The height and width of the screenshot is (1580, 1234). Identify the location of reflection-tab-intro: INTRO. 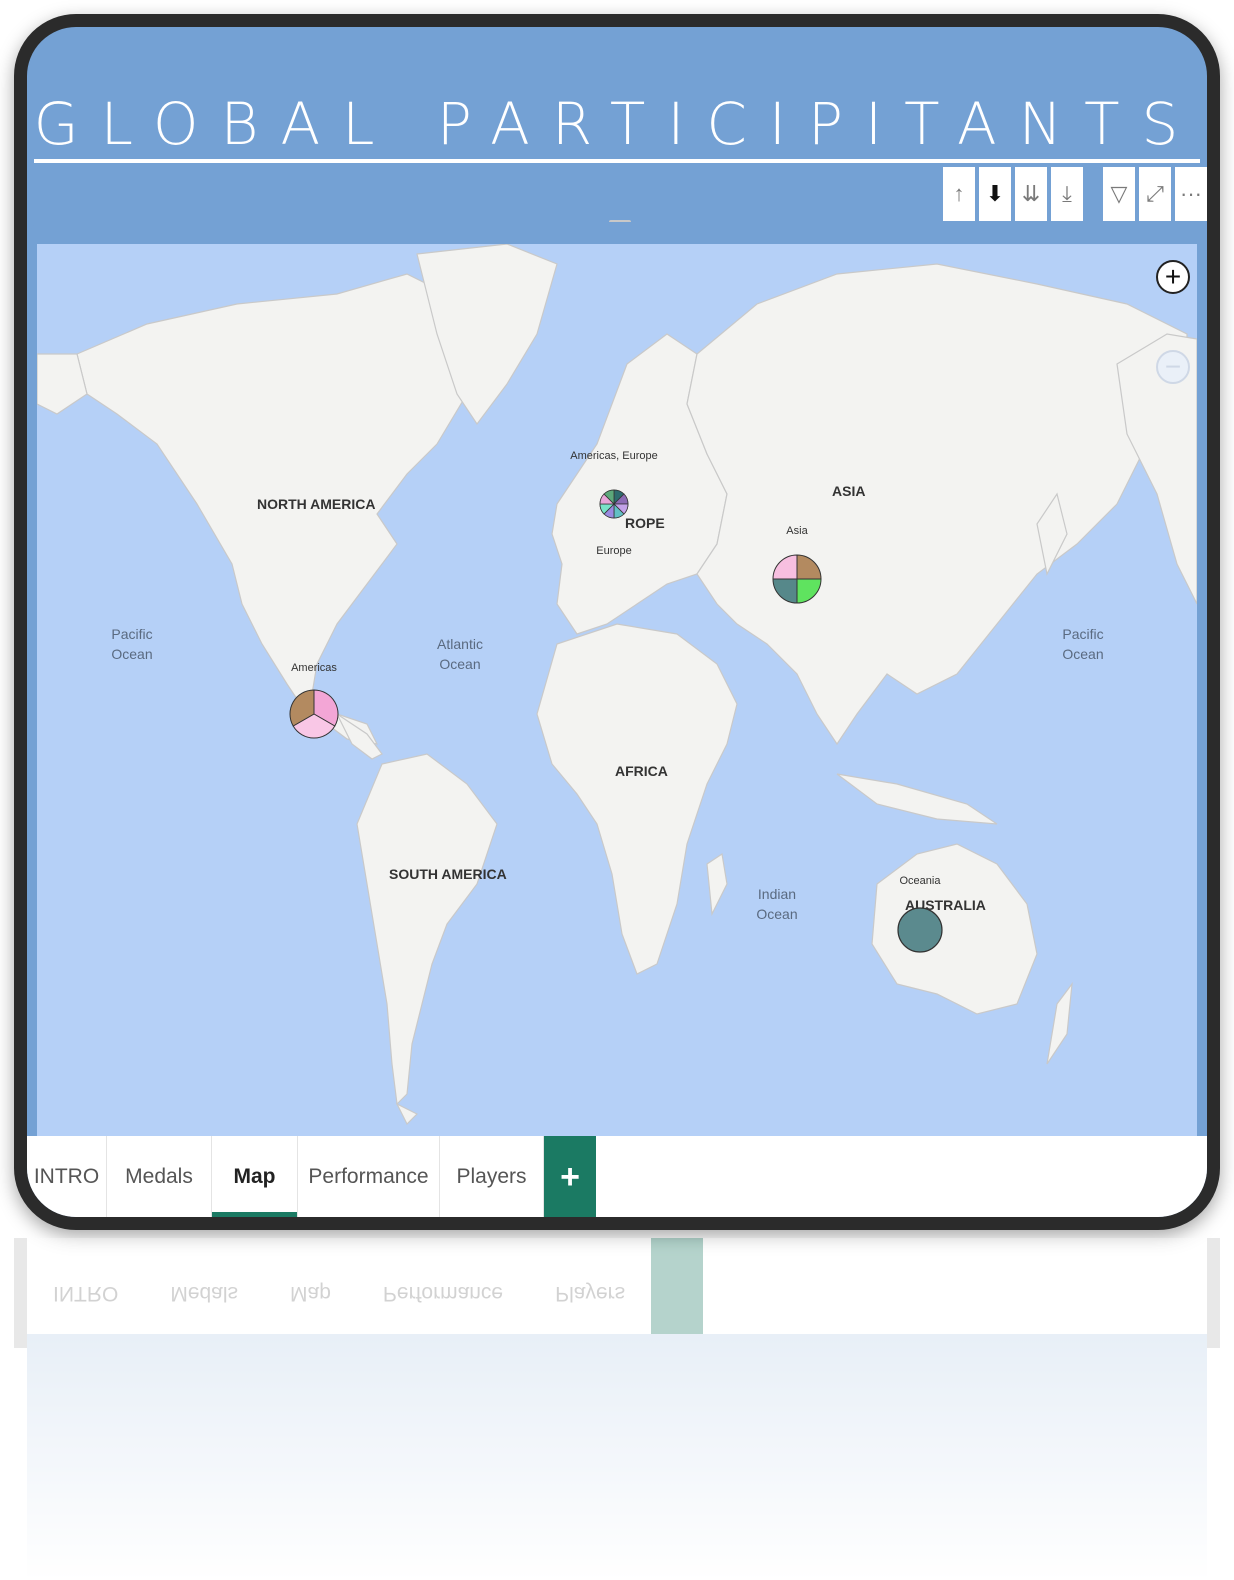
(86, 1293).